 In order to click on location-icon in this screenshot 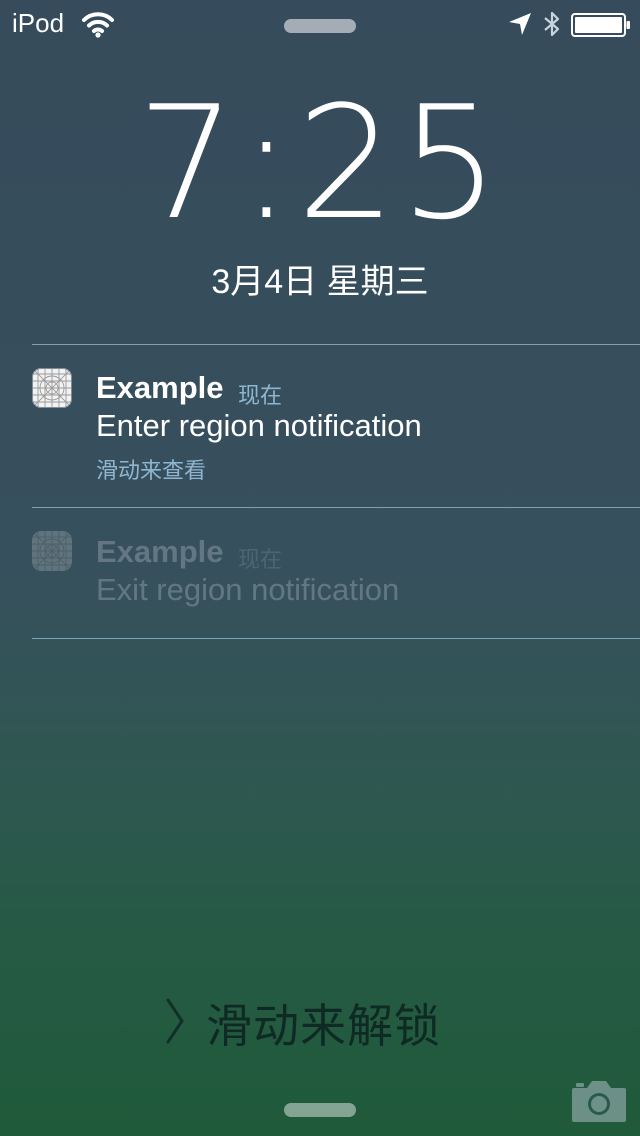, I will do `click(520, 24)`.